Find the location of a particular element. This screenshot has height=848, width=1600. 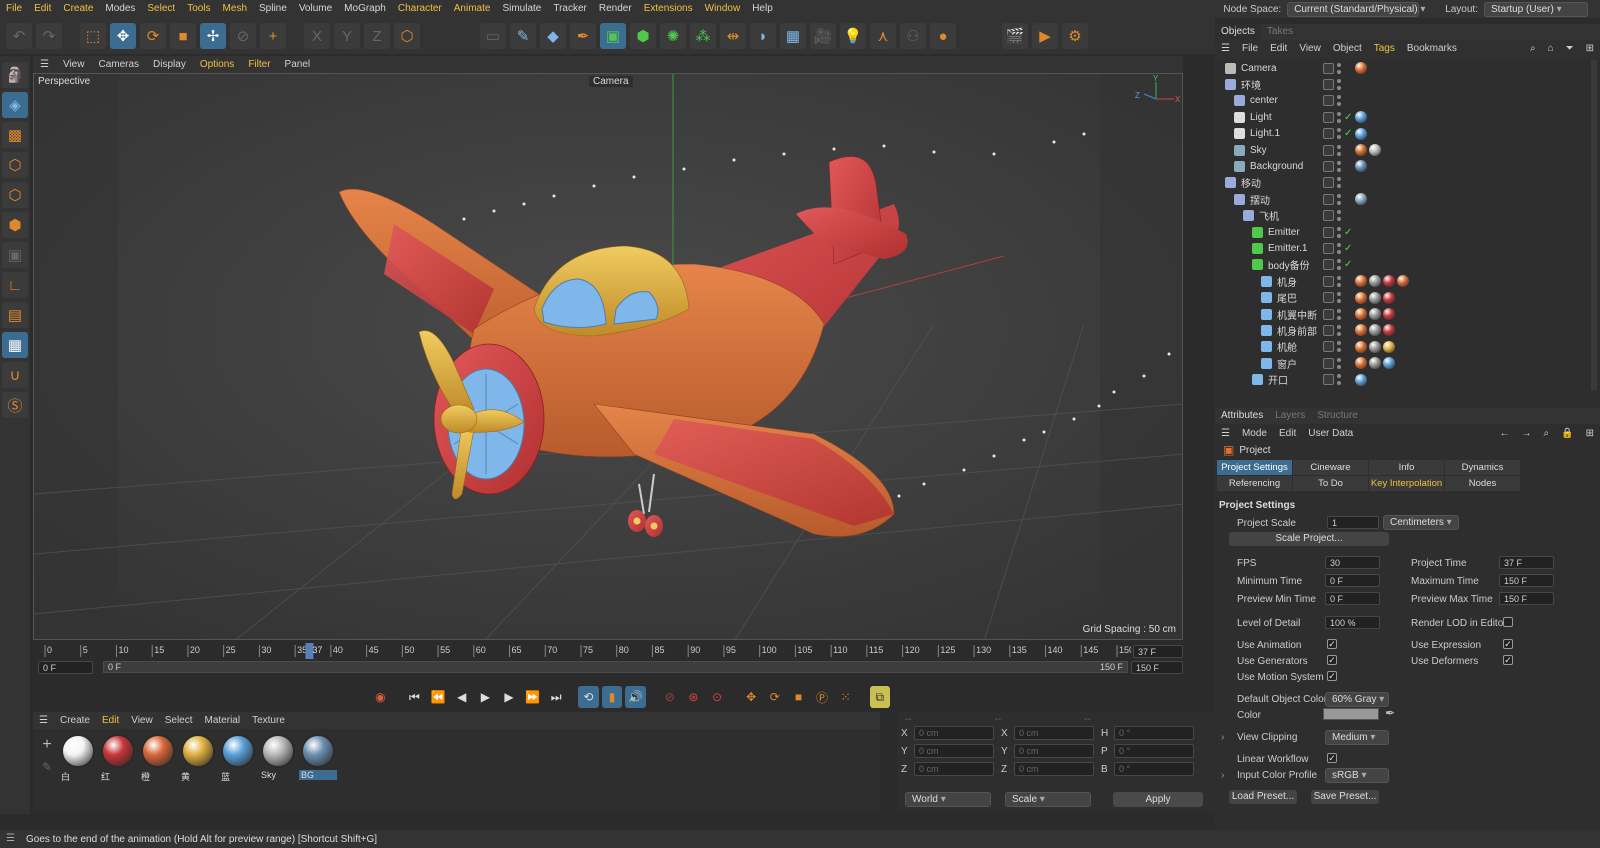

object-row: Emitter ✓ is located at coordinates (1404, 232).